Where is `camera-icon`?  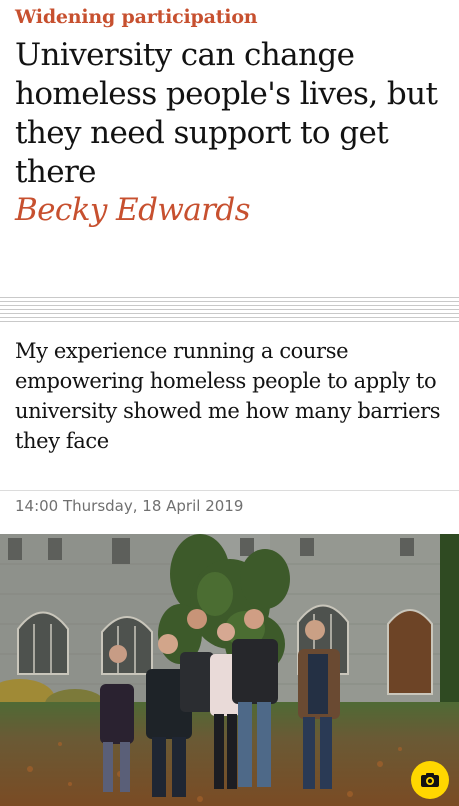
camera-icon is located at coordinates (430, 780).